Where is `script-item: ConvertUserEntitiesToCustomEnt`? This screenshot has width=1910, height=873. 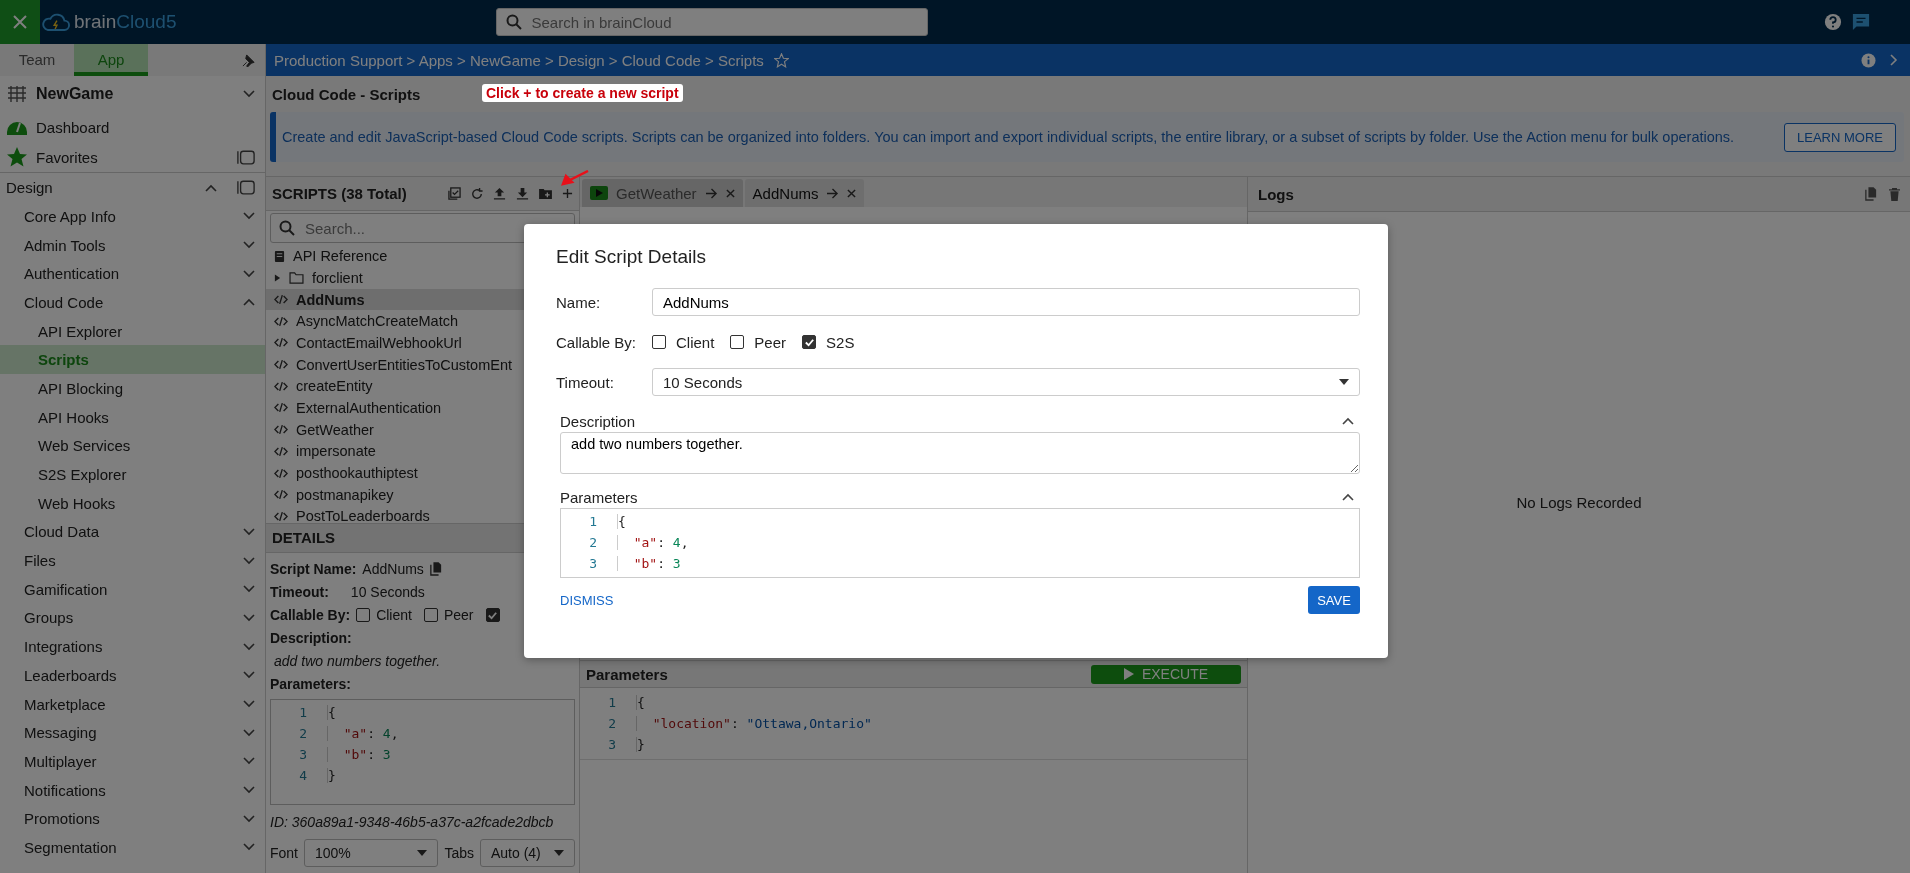 script-item: ConvertUserEntitiesToCustomEnt is located at coordinates (422, 364).